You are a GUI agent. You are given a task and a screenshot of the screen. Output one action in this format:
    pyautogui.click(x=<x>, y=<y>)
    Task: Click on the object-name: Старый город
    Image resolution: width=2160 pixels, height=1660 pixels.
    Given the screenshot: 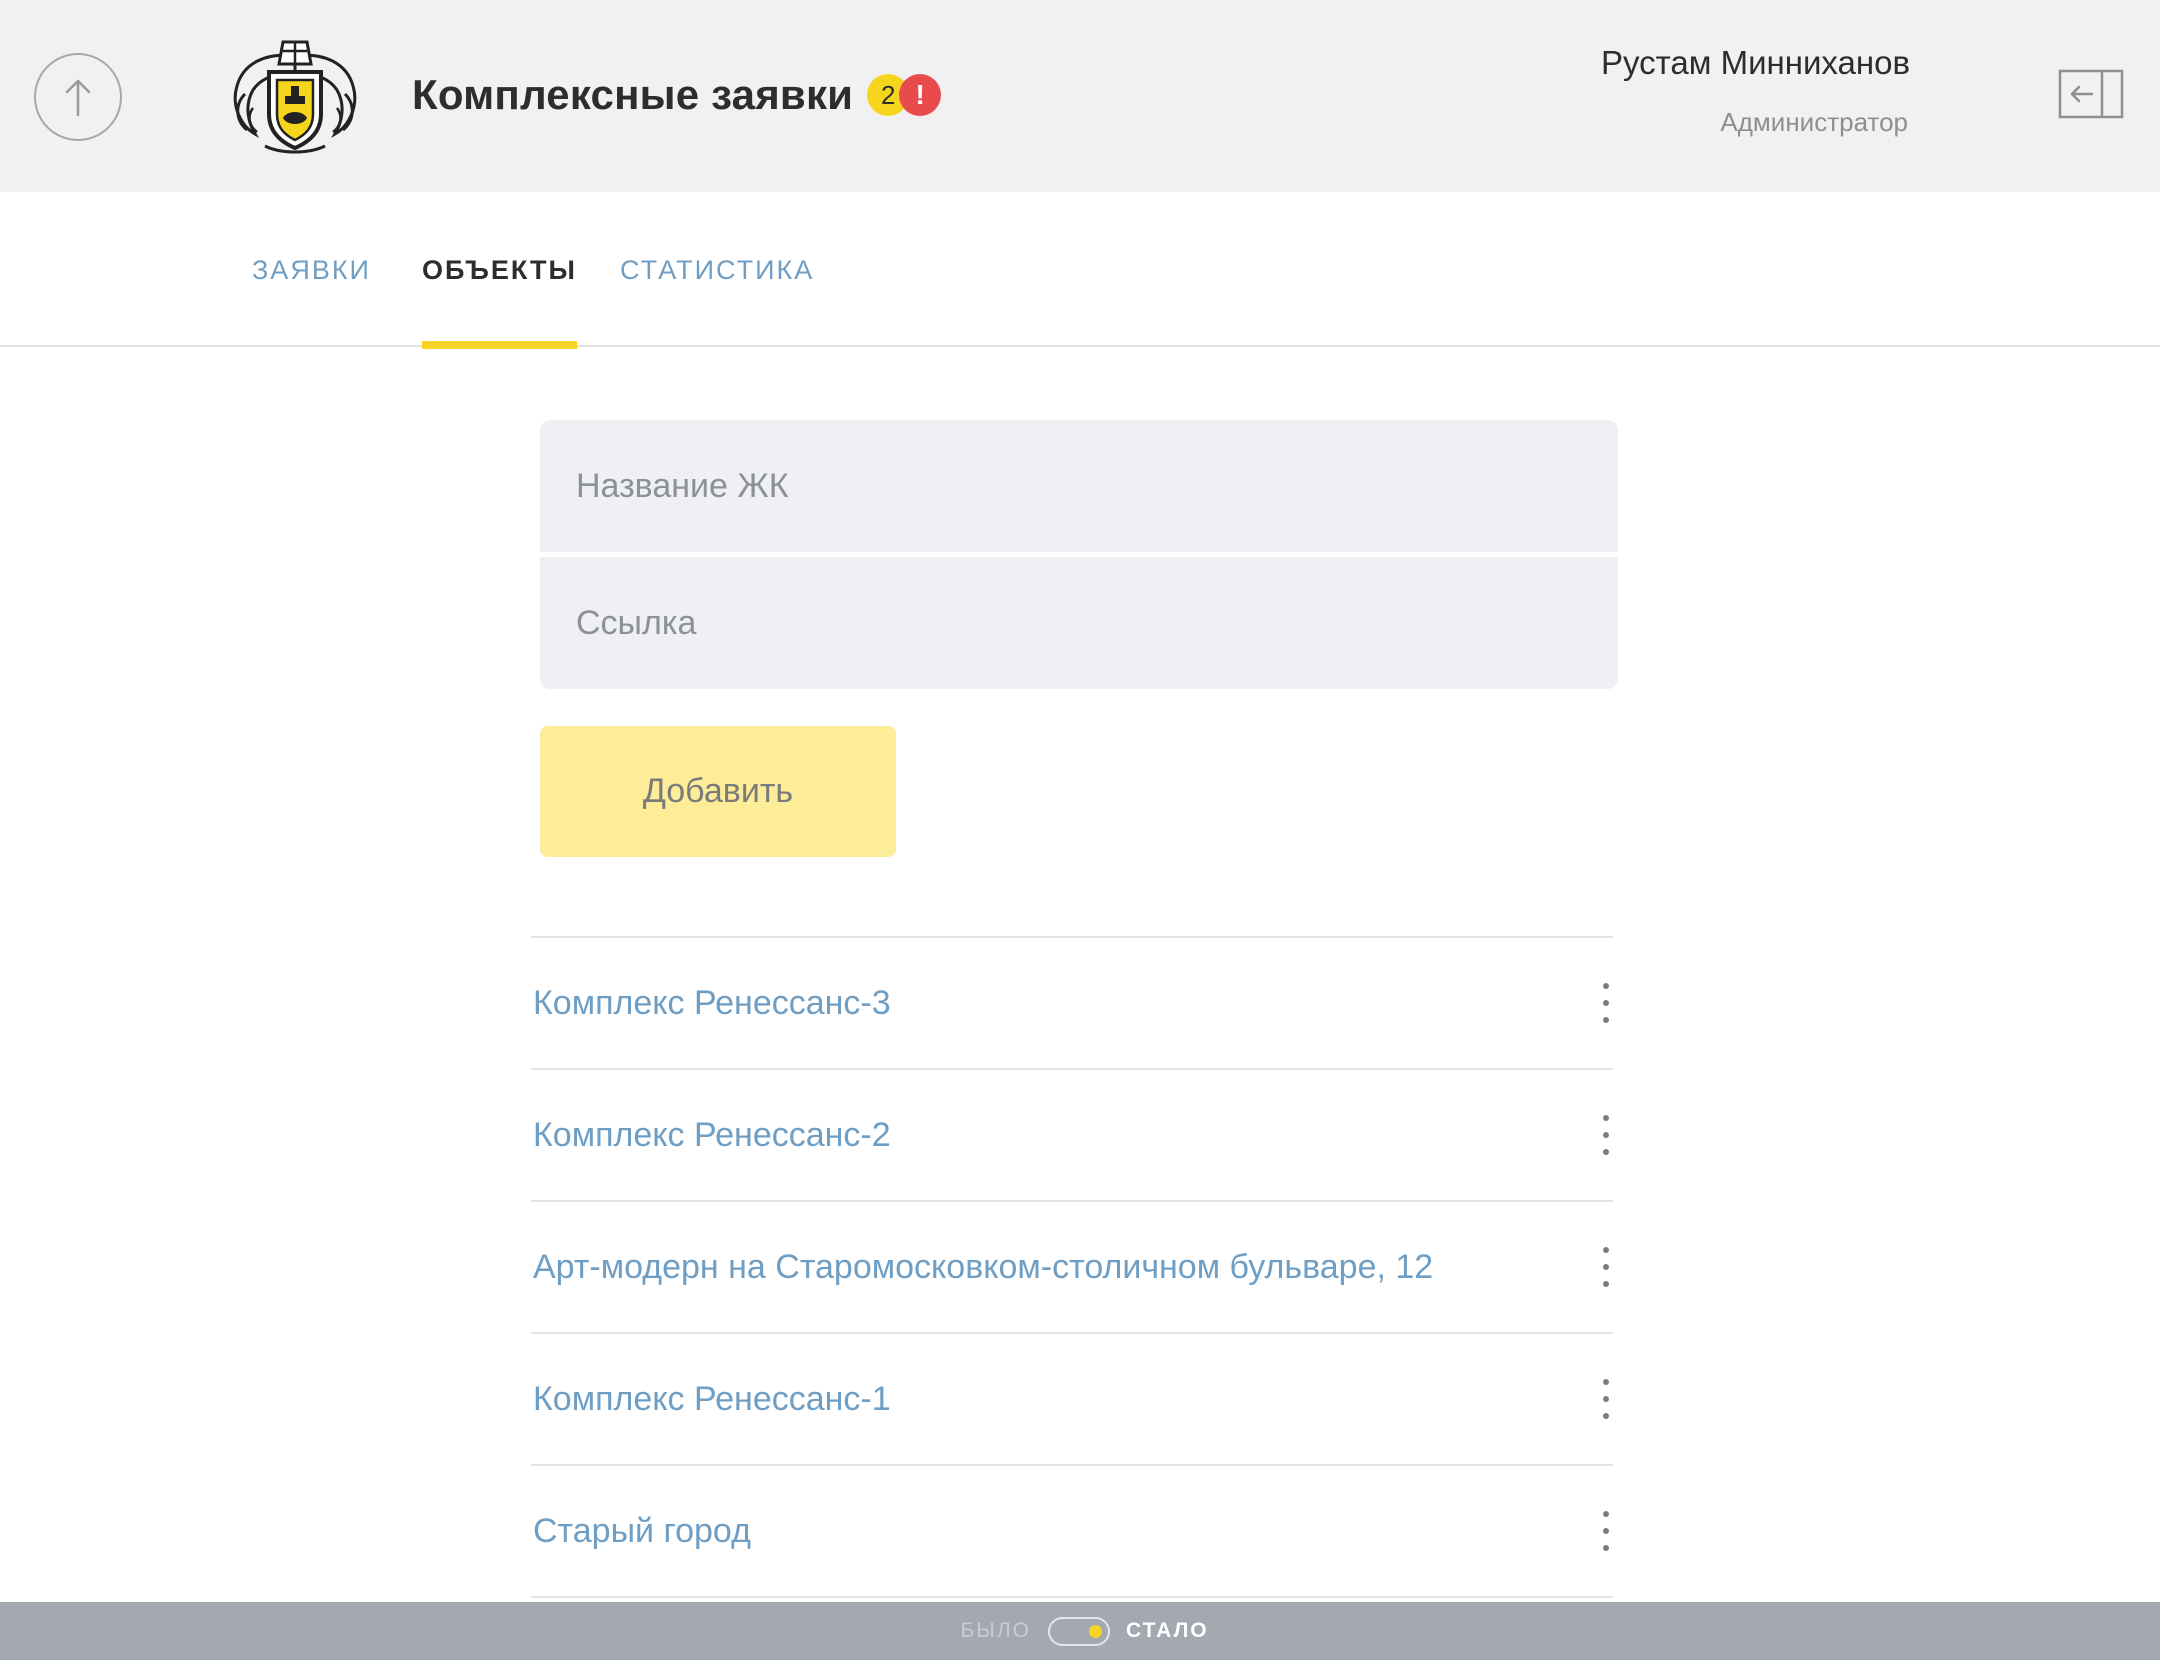 What is the action you would take?
    pyautogui.click(x=641, y=1531)
    